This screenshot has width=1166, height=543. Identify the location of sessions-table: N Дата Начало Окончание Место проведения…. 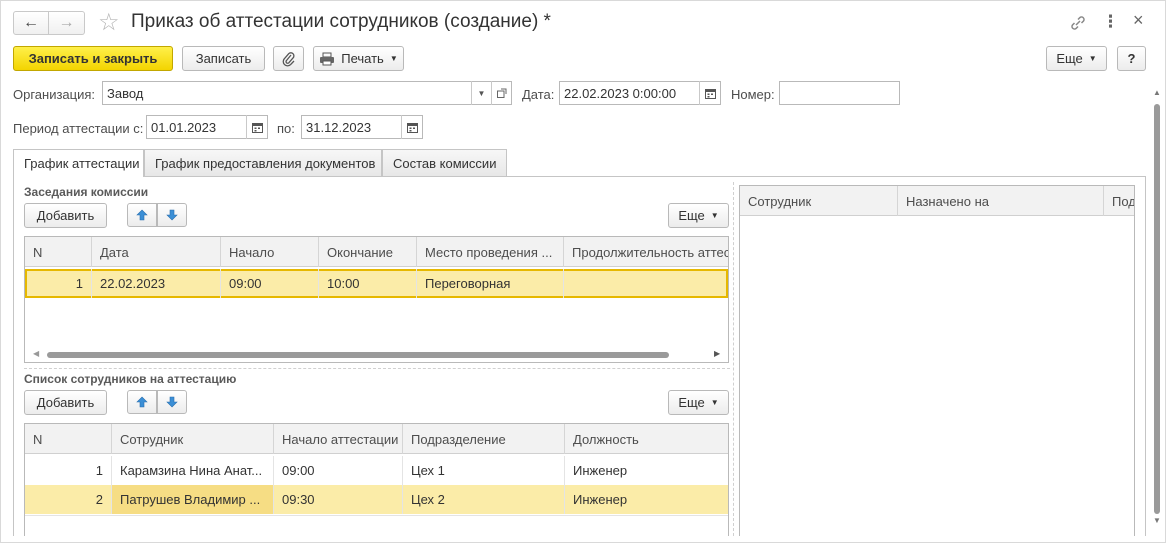
(376, 299).